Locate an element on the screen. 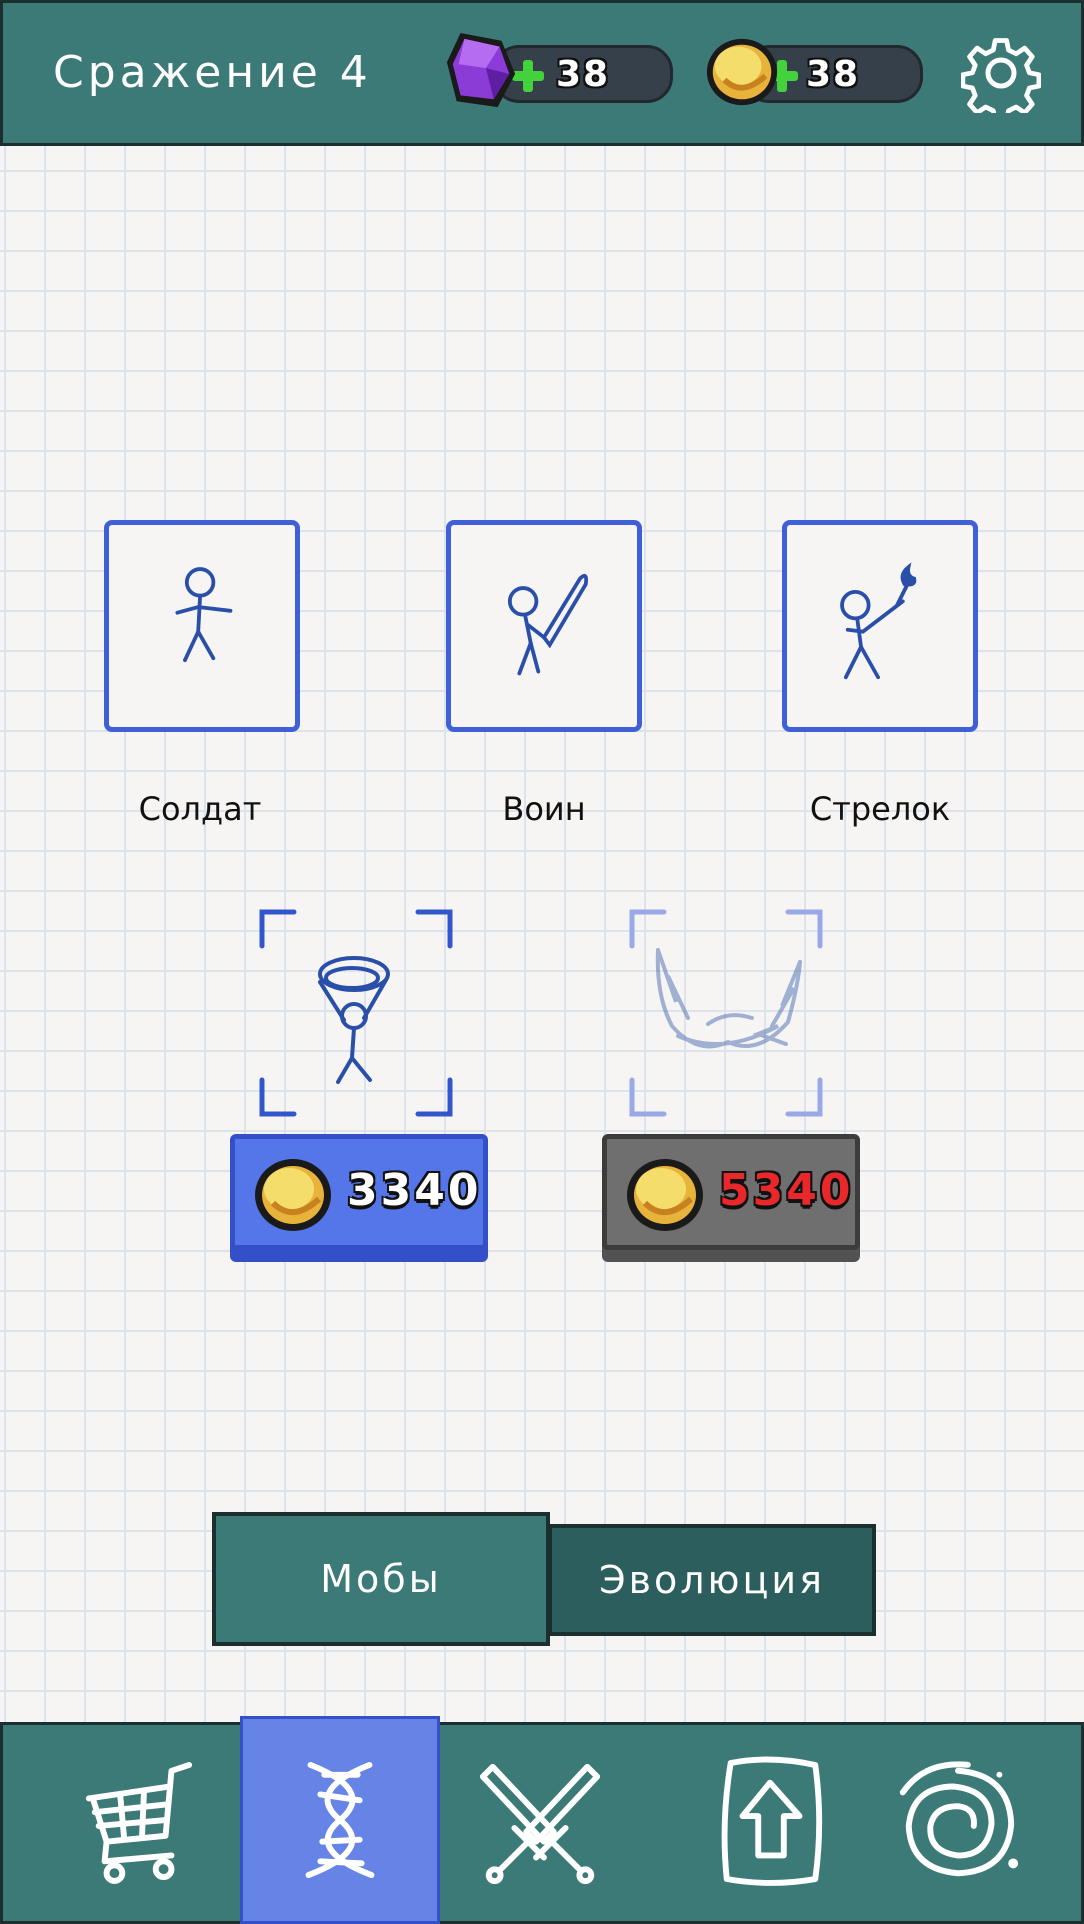 This screenshot has height=1924, width=1084. upgrade-arrow-icon is located at coordinates (772, 1821).